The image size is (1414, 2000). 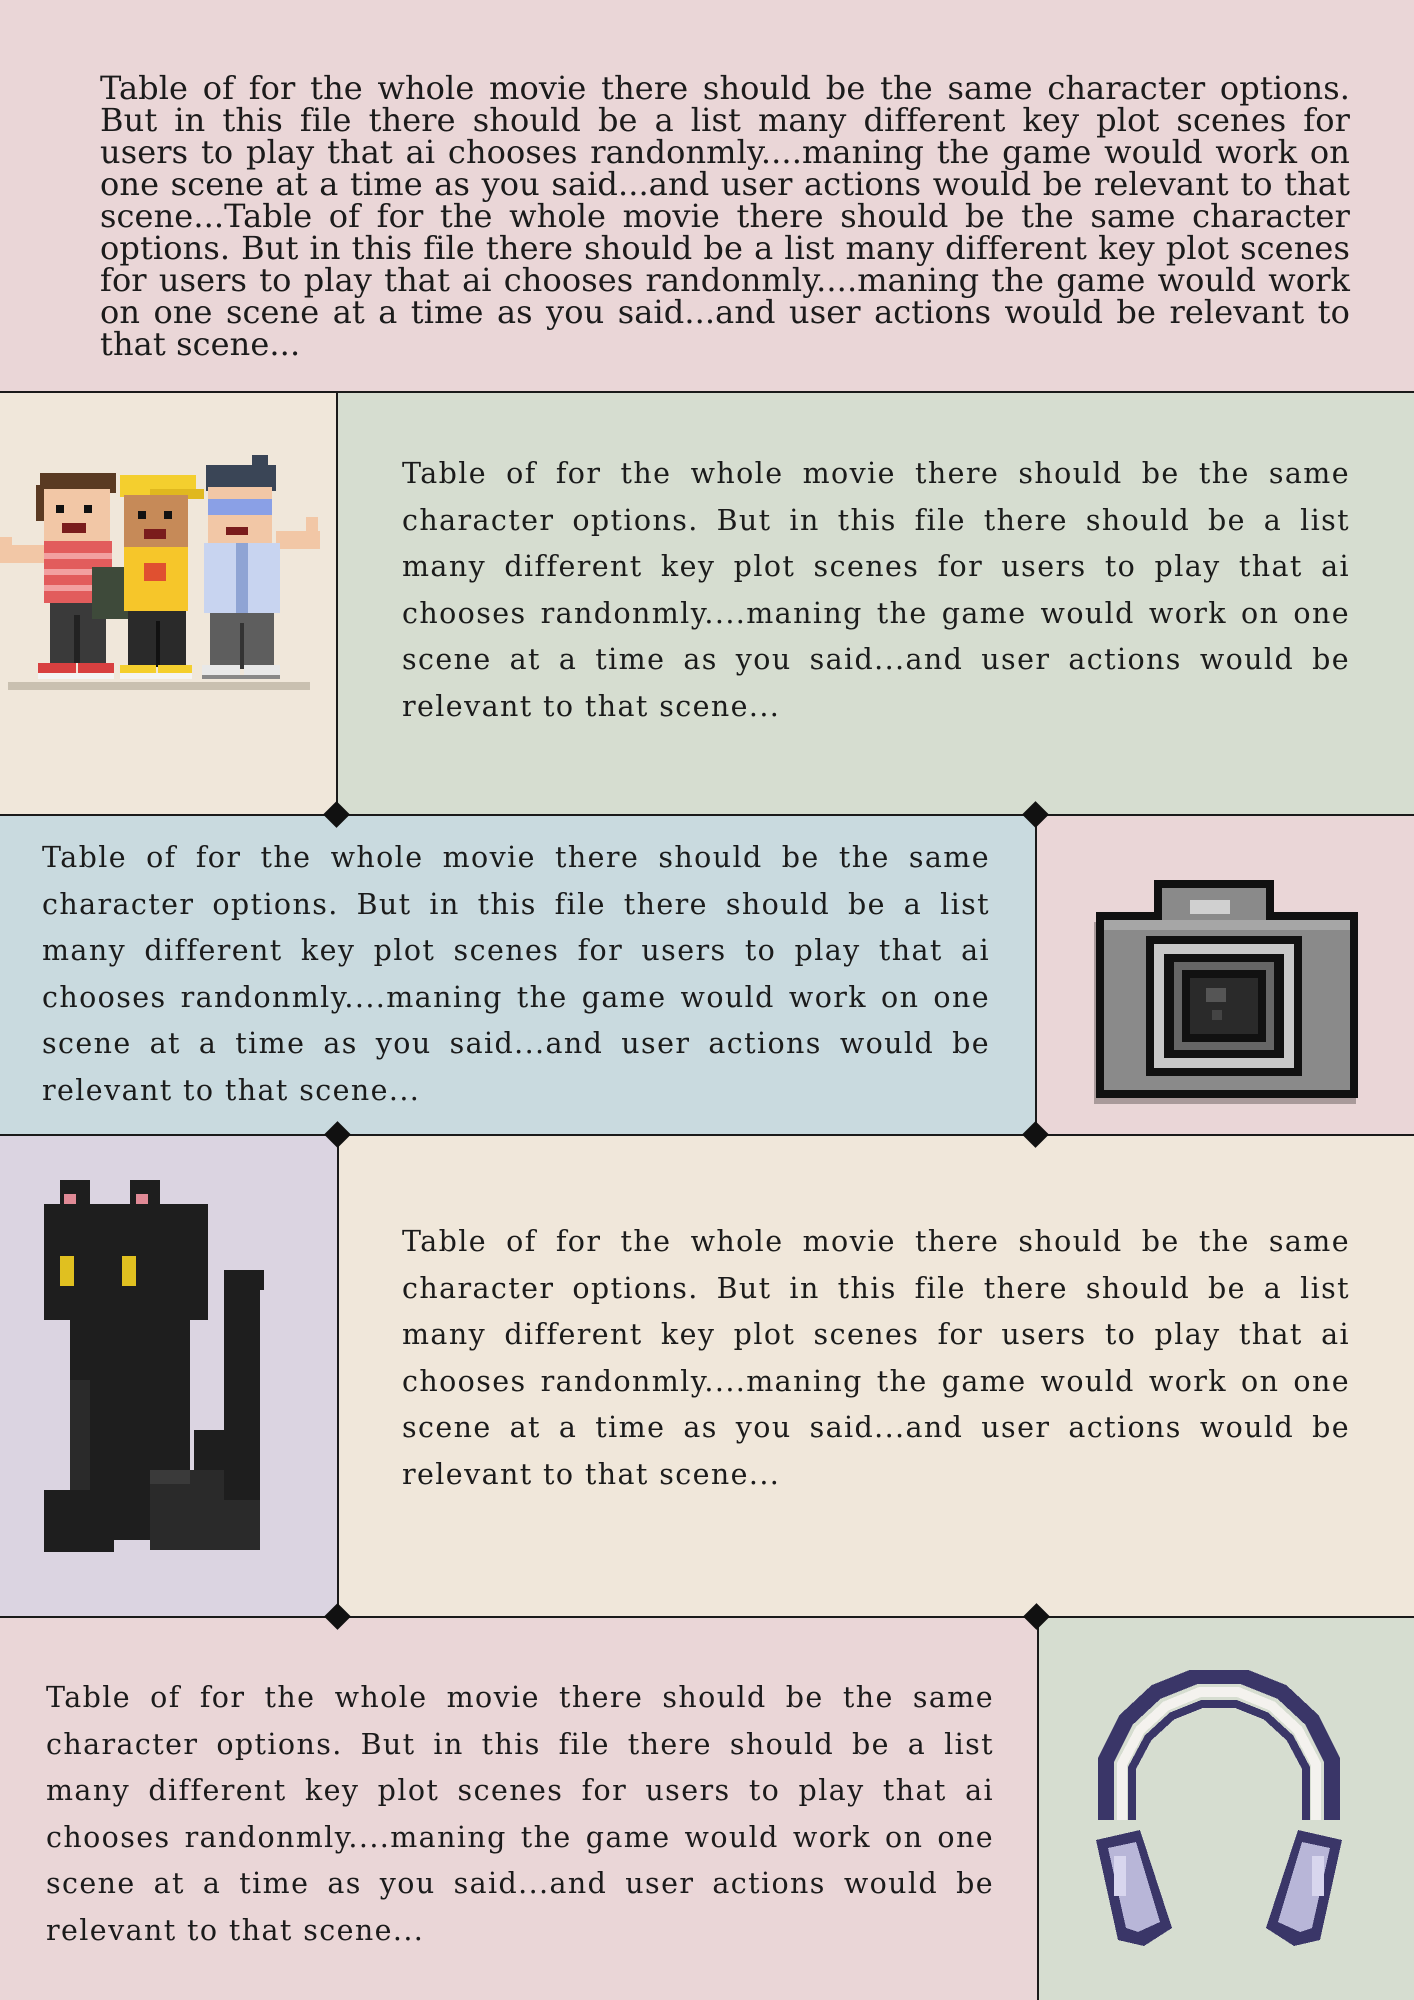 I want to click on black-cat-pixel-icon, so click(x=172, y=1366).